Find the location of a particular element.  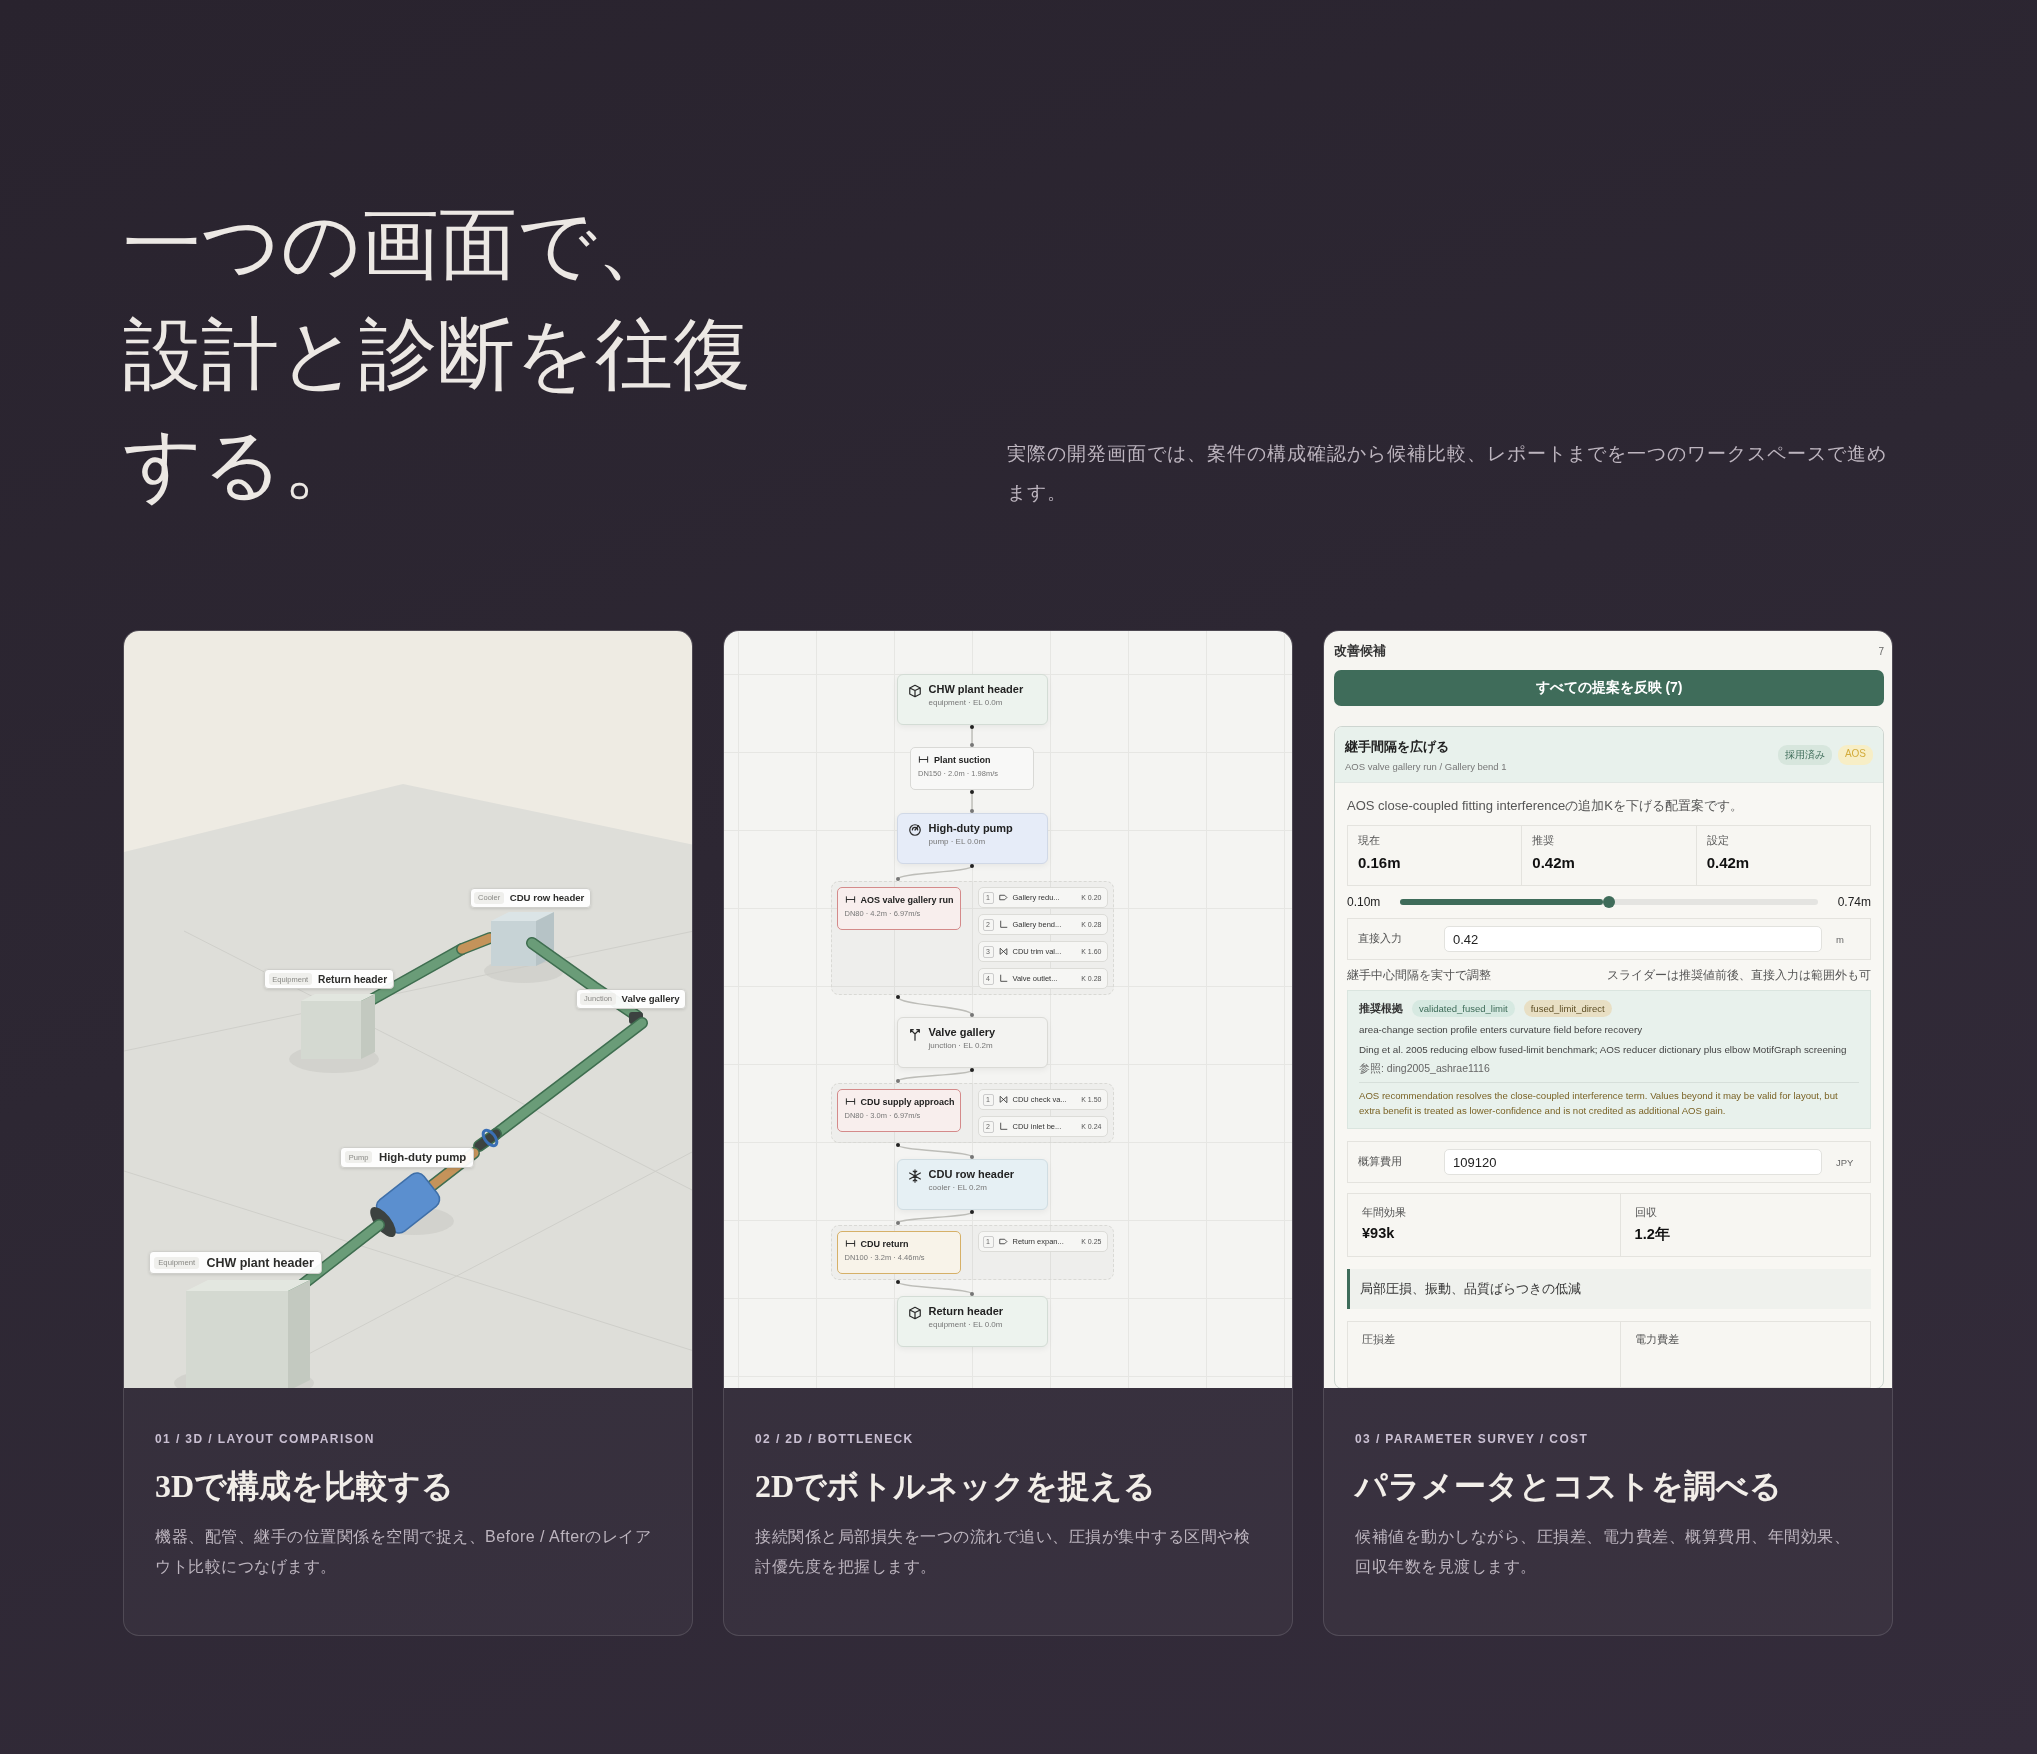

flow-node: CDU row header cooler · EL 0.2m is located at coordinates (972, 1184).